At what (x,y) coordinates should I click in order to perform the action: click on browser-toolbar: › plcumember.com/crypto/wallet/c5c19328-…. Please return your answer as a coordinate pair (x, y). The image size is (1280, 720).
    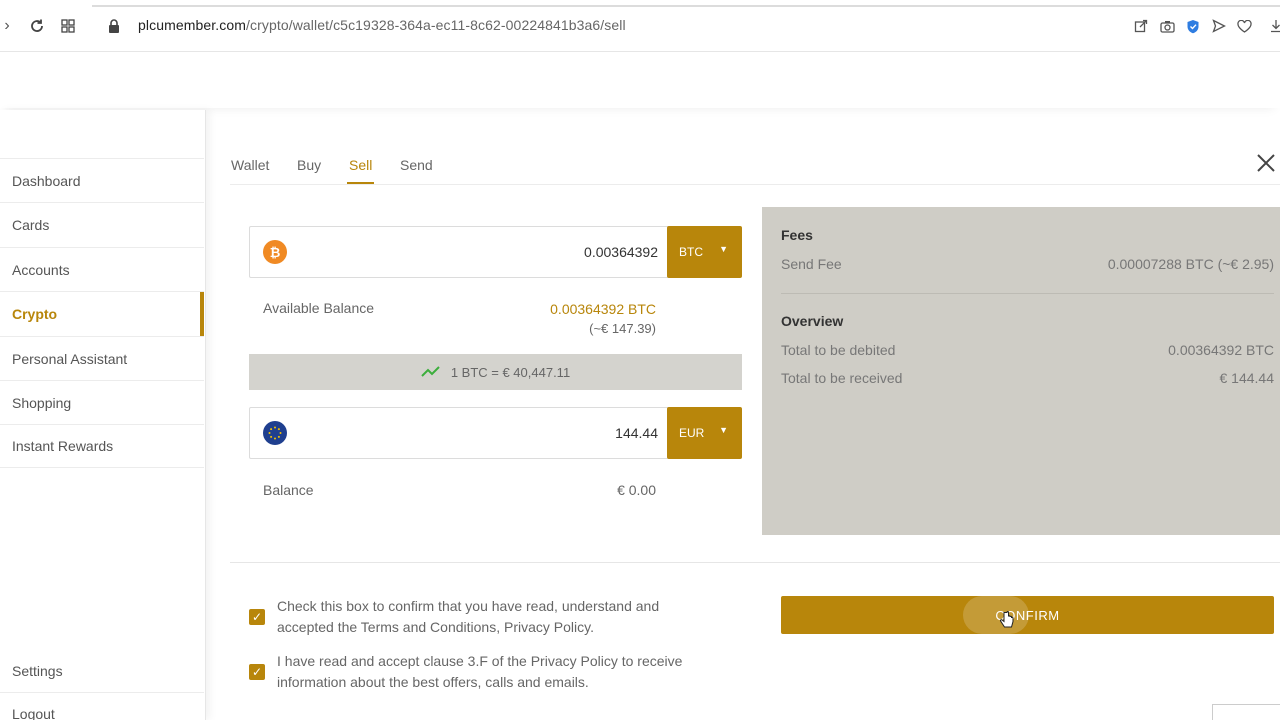
    Looking at the image, I should click on (640, 26).